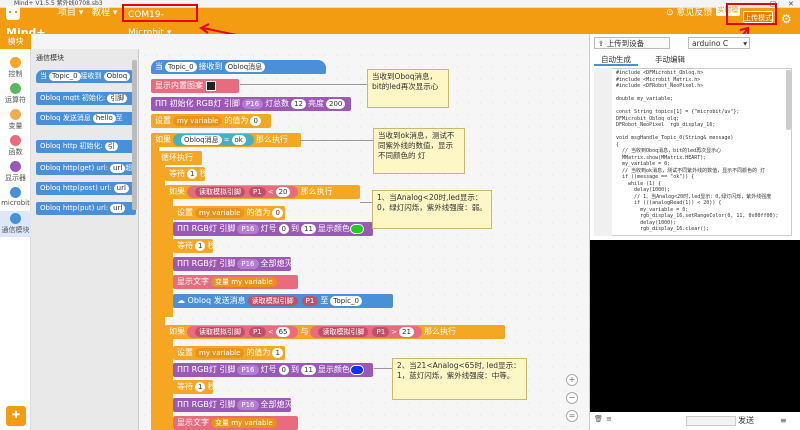 The height and width of the screenshot is (430, 800). I want to click on code-line: DFMicrobit_Obloq olq;, so click(648, 118).